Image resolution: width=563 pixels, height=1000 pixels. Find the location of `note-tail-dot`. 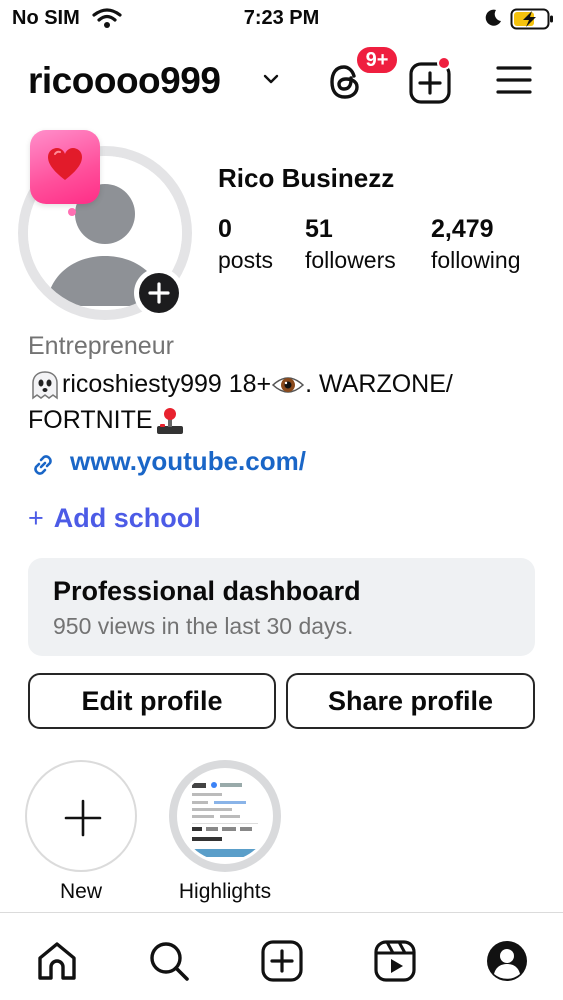

note-tail-dot is located at coordinates (72, 212).